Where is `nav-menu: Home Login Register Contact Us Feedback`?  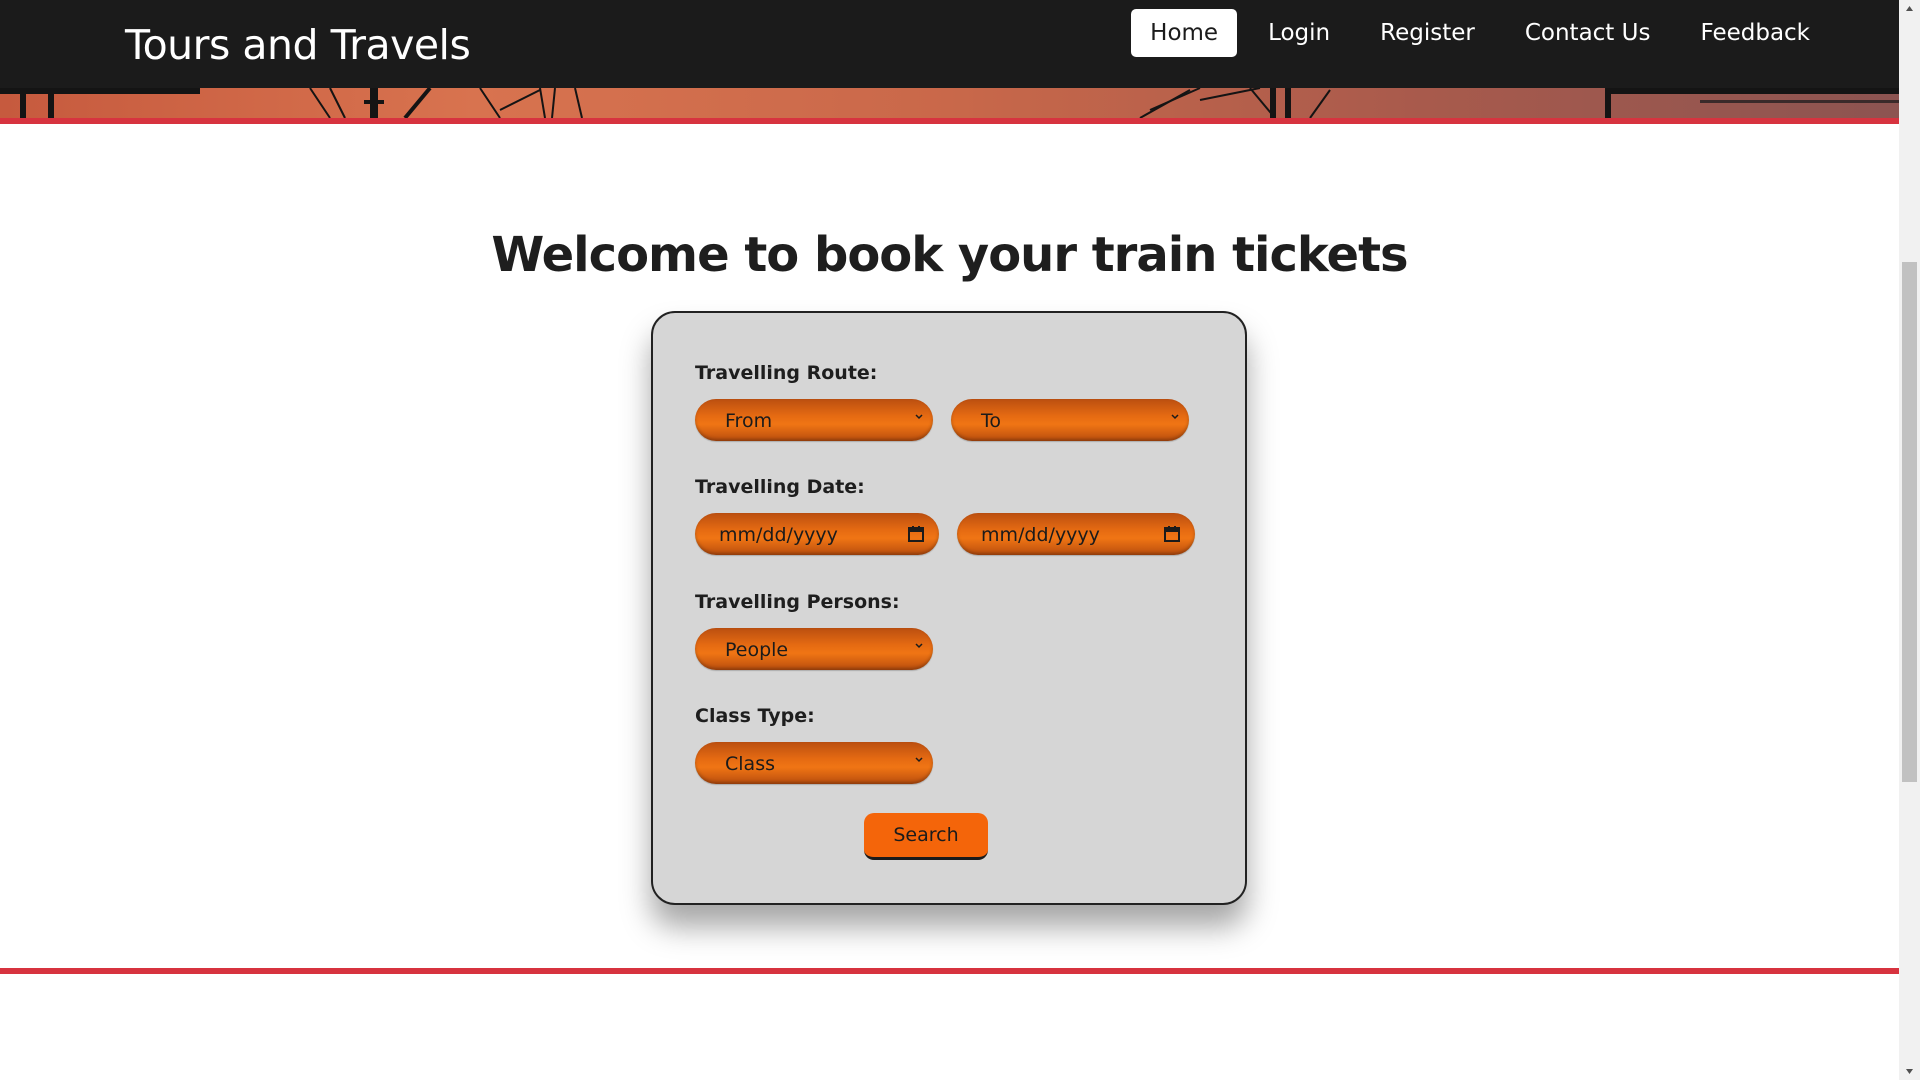 nav-menu: Home Login Register Contact Us Feedback is located at coordinates (1474, 33).